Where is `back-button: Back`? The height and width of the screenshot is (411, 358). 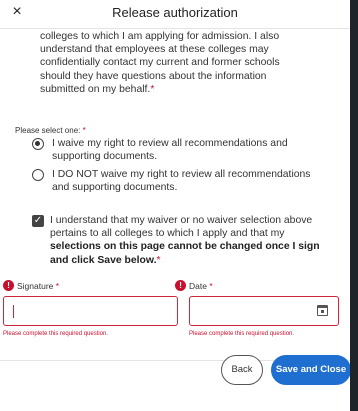 back-button: Back is located at coordinates (242, 370).